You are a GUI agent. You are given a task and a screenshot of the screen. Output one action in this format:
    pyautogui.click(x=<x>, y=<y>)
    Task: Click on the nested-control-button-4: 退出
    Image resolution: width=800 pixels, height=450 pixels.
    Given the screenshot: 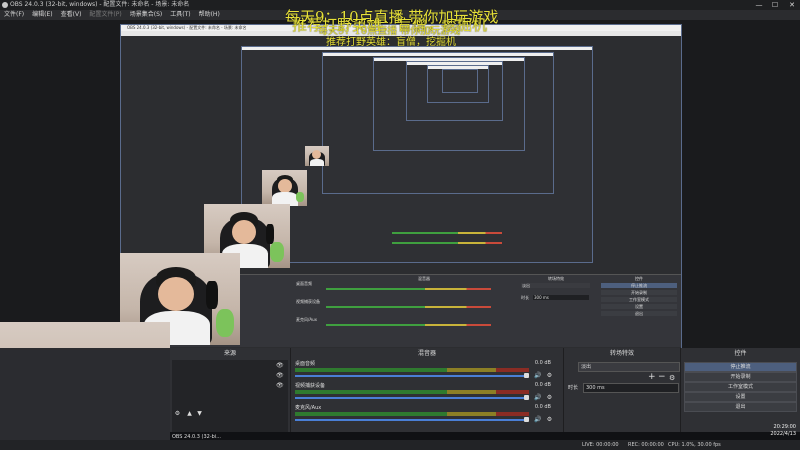 What is the action you would take?
    pyautogui.click(x=639, y=313)
    